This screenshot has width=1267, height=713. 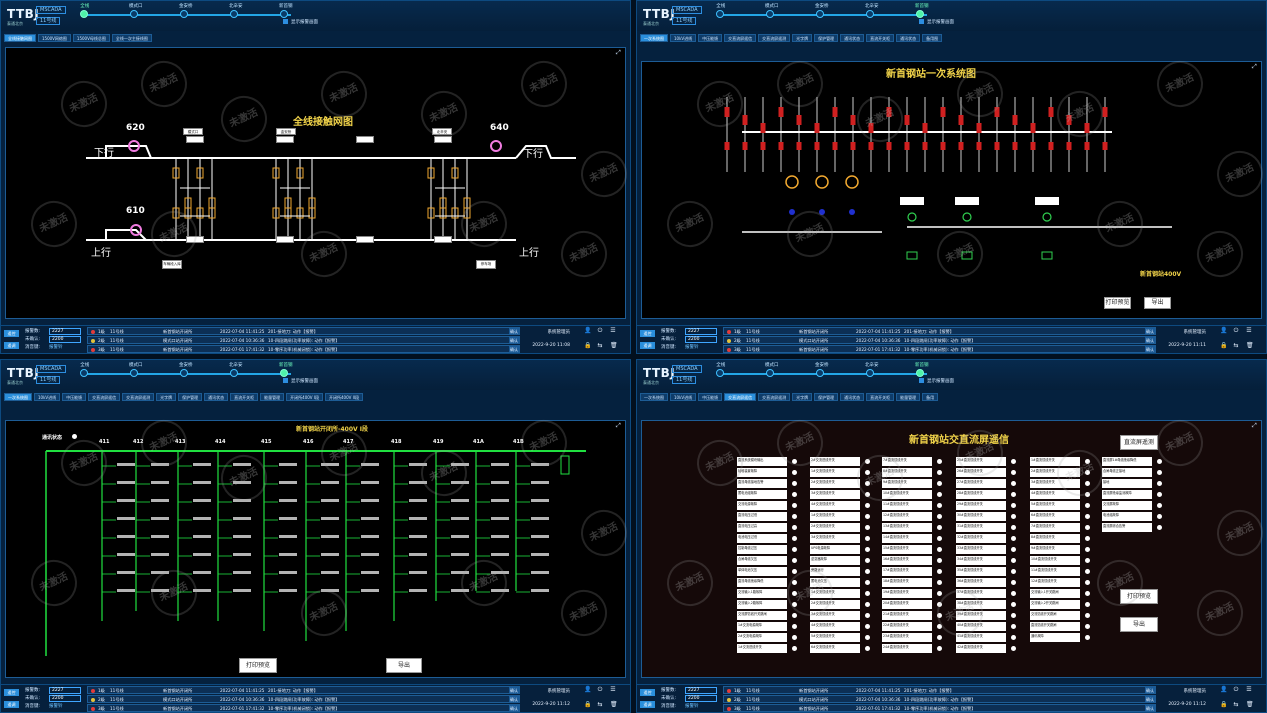 What do you see at coordinates (880, 397) in the screenshot?
I see `tab-item: 直流开关柜` at bounding box center [880, 397].